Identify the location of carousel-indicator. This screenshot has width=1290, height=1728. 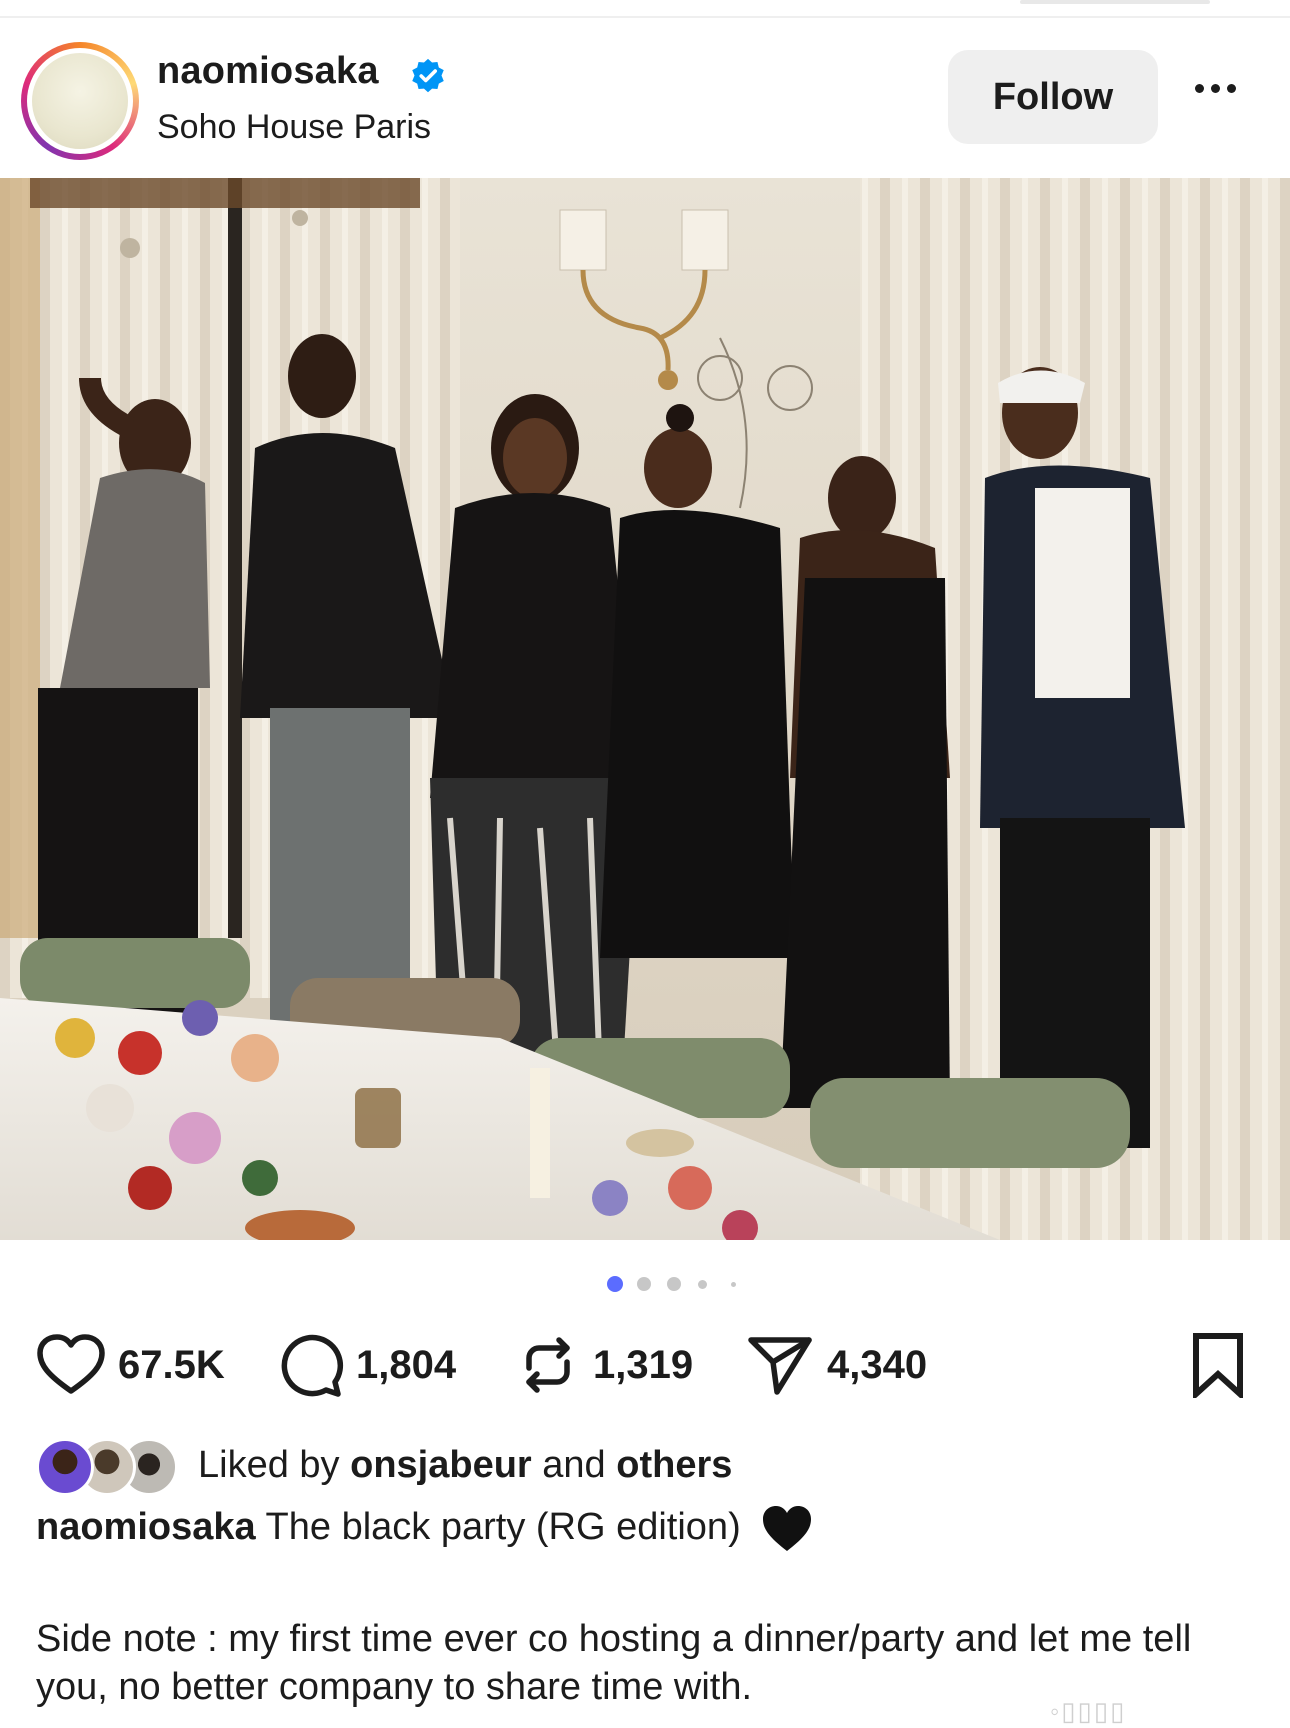
(645, 1286).